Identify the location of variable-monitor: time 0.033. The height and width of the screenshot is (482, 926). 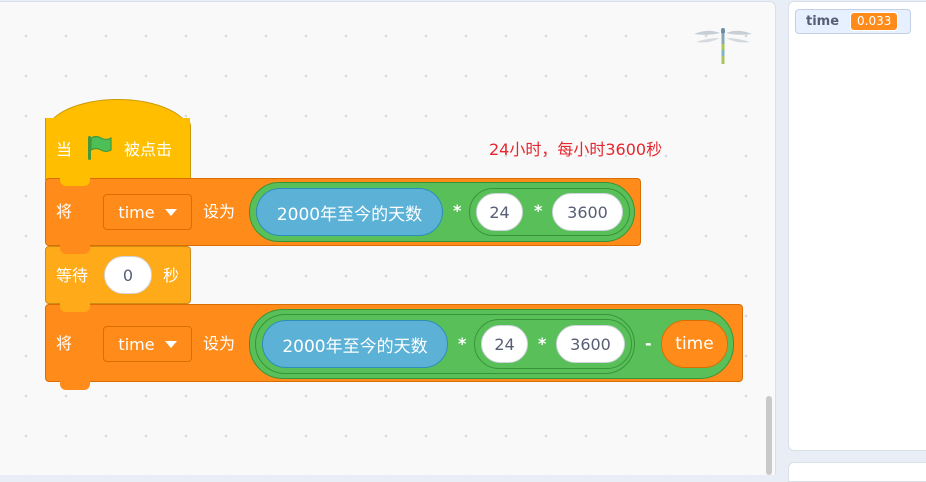
(853, 21).